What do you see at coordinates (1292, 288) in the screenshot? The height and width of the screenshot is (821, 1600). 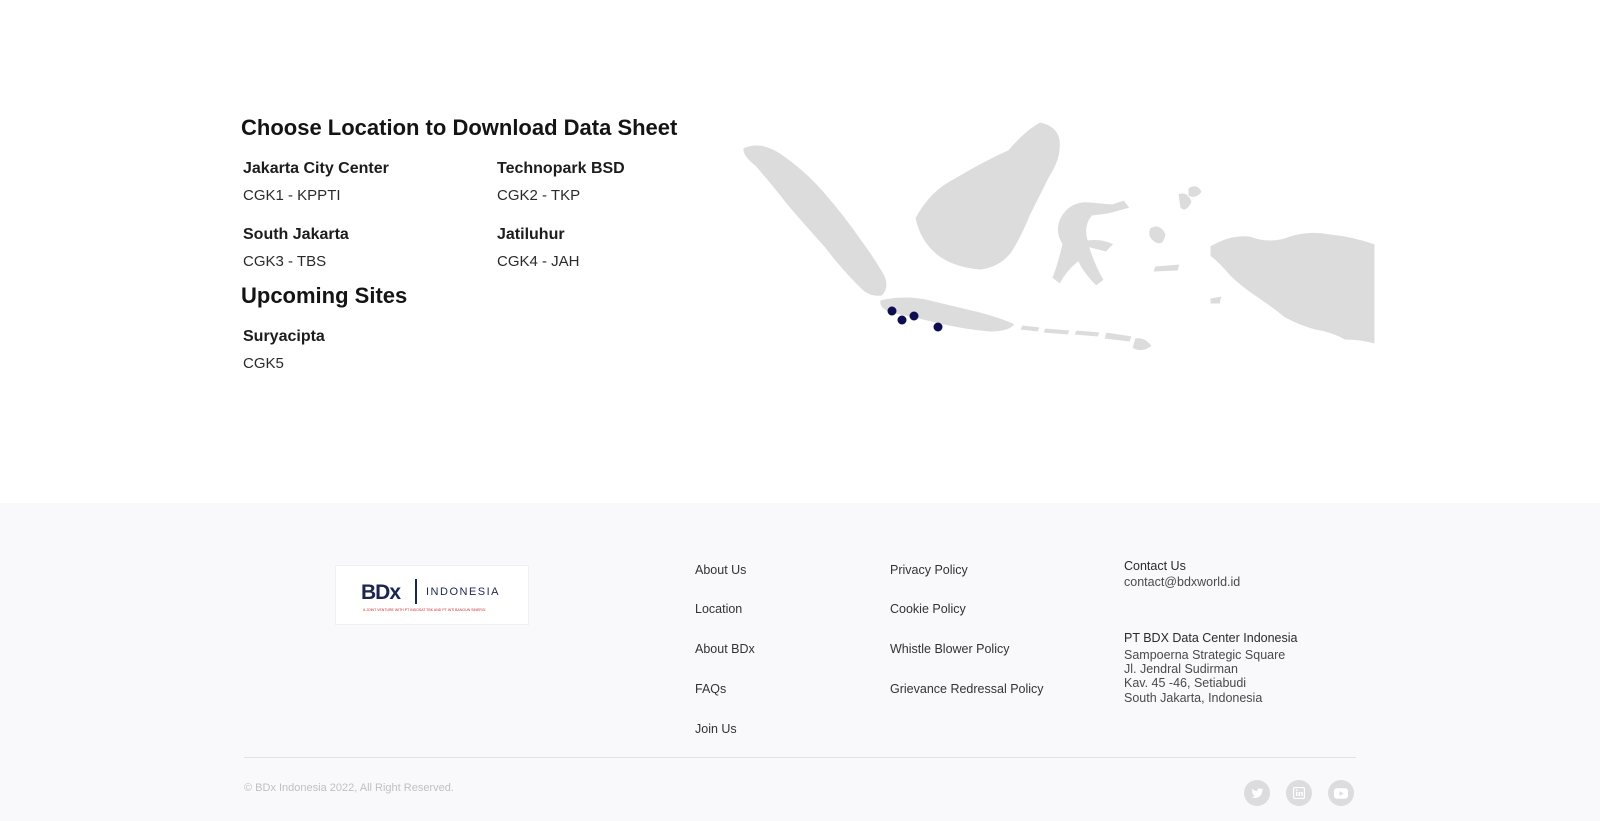 I see `papua-island` at bounding box center [1292, 288].